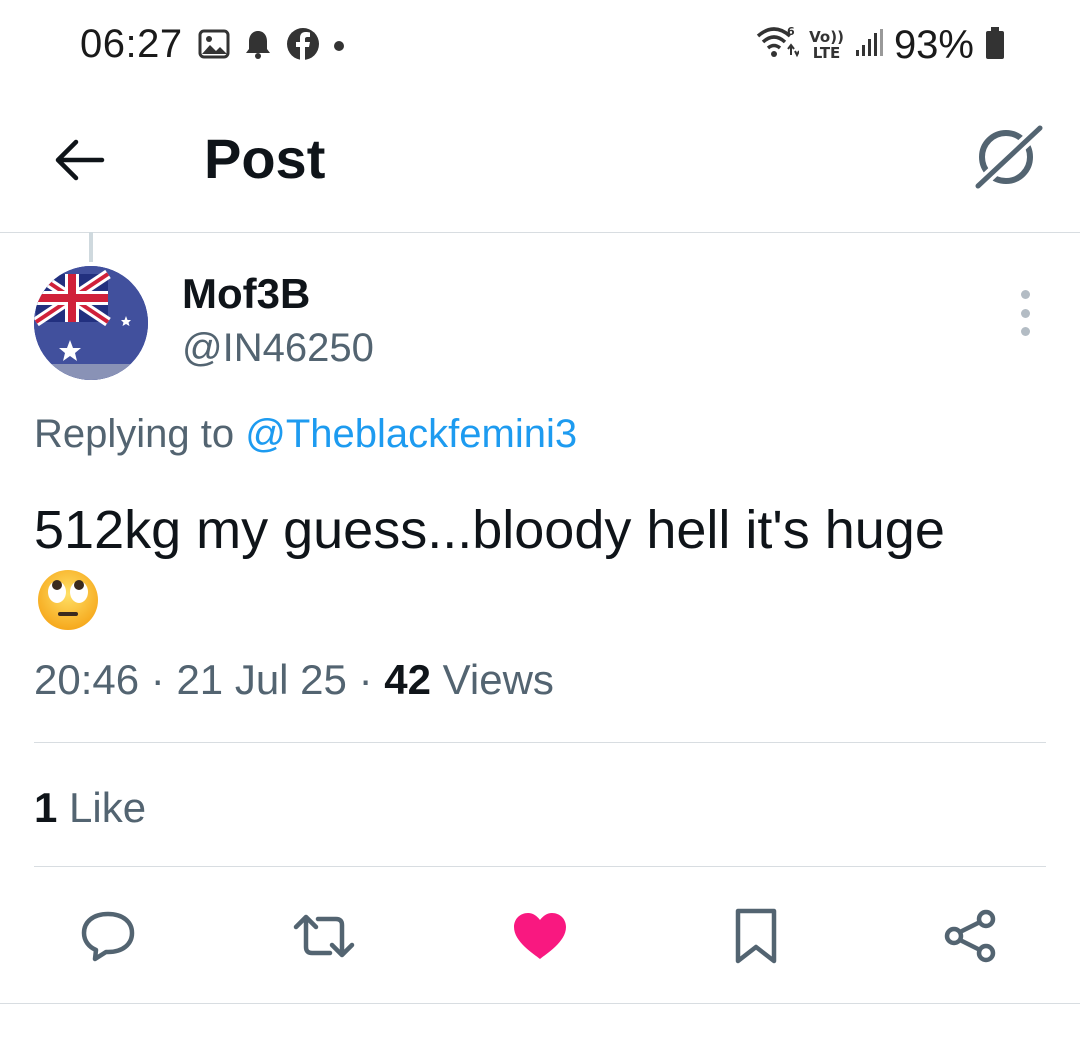  I want to click on views-label: Views, so click(492, 679).